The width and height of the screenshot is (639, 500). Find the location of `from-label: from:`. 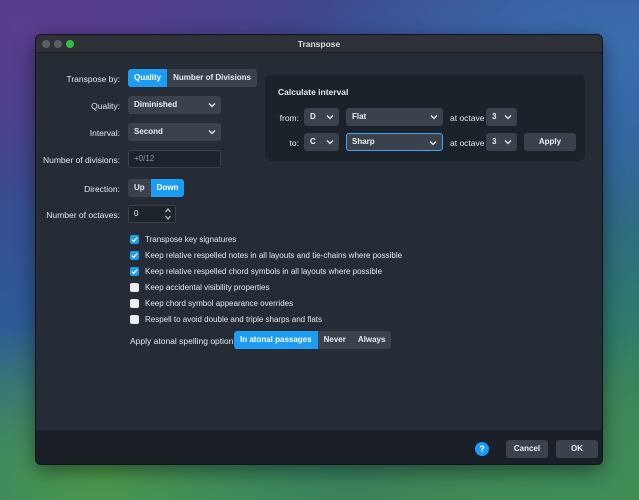

from-label: from: is located at coordinates (289, 118).